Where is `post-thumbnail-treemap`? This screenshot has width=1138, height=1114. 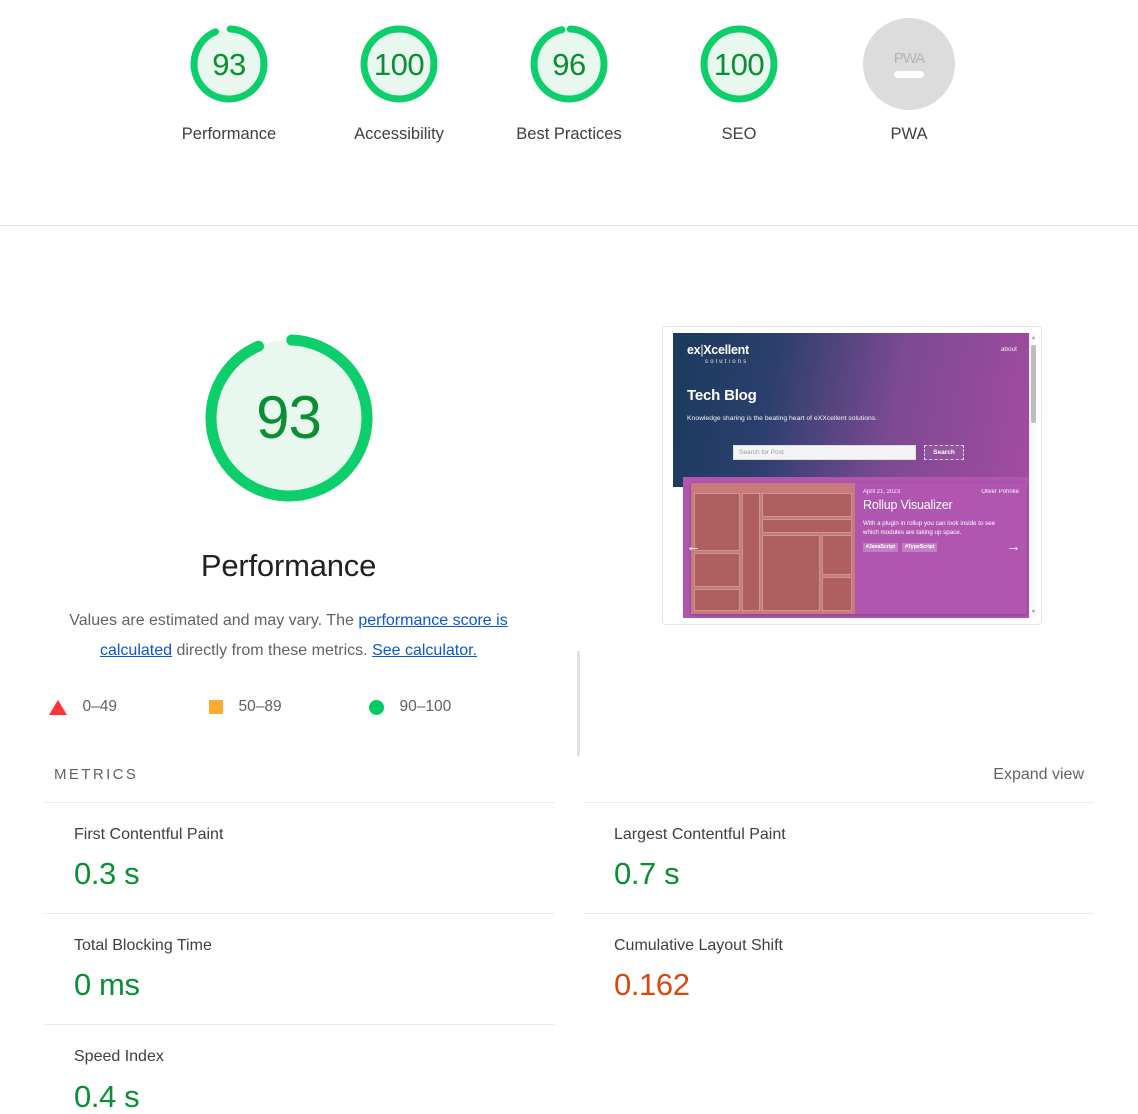
post-thumbnail-treemap is located at coordinates (773, 548).